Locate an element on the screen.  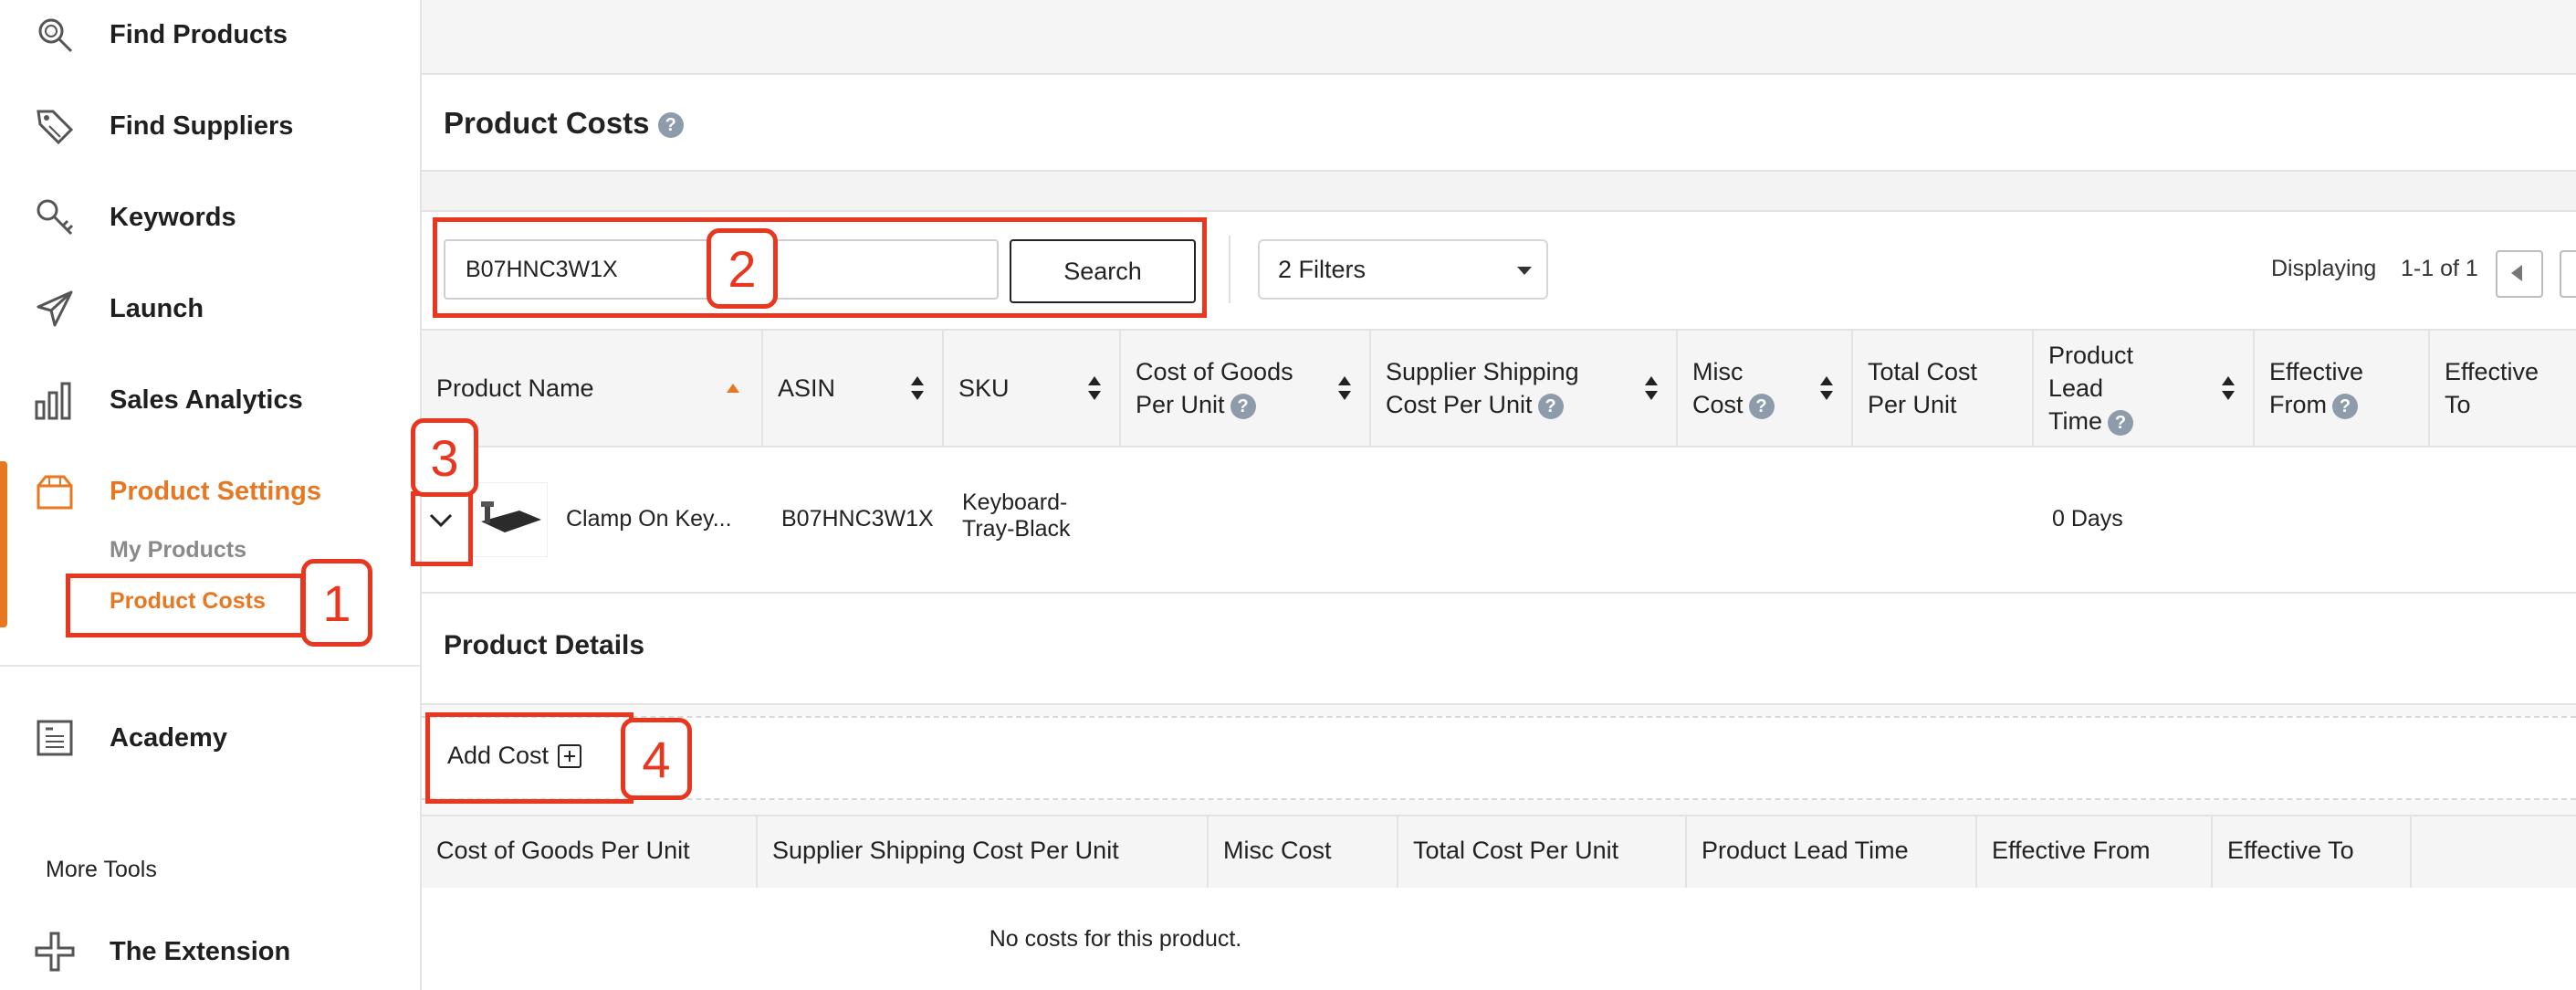
nav-find-products: Find Products is located at coordinates (210, 35).